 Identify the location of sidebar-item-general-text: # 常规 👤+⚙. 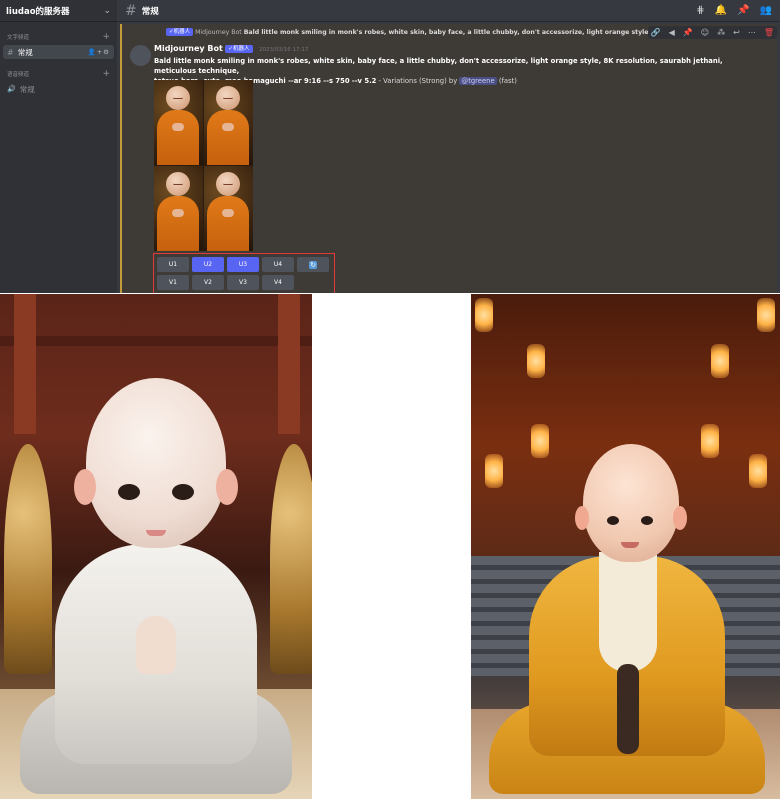
(58, 52).